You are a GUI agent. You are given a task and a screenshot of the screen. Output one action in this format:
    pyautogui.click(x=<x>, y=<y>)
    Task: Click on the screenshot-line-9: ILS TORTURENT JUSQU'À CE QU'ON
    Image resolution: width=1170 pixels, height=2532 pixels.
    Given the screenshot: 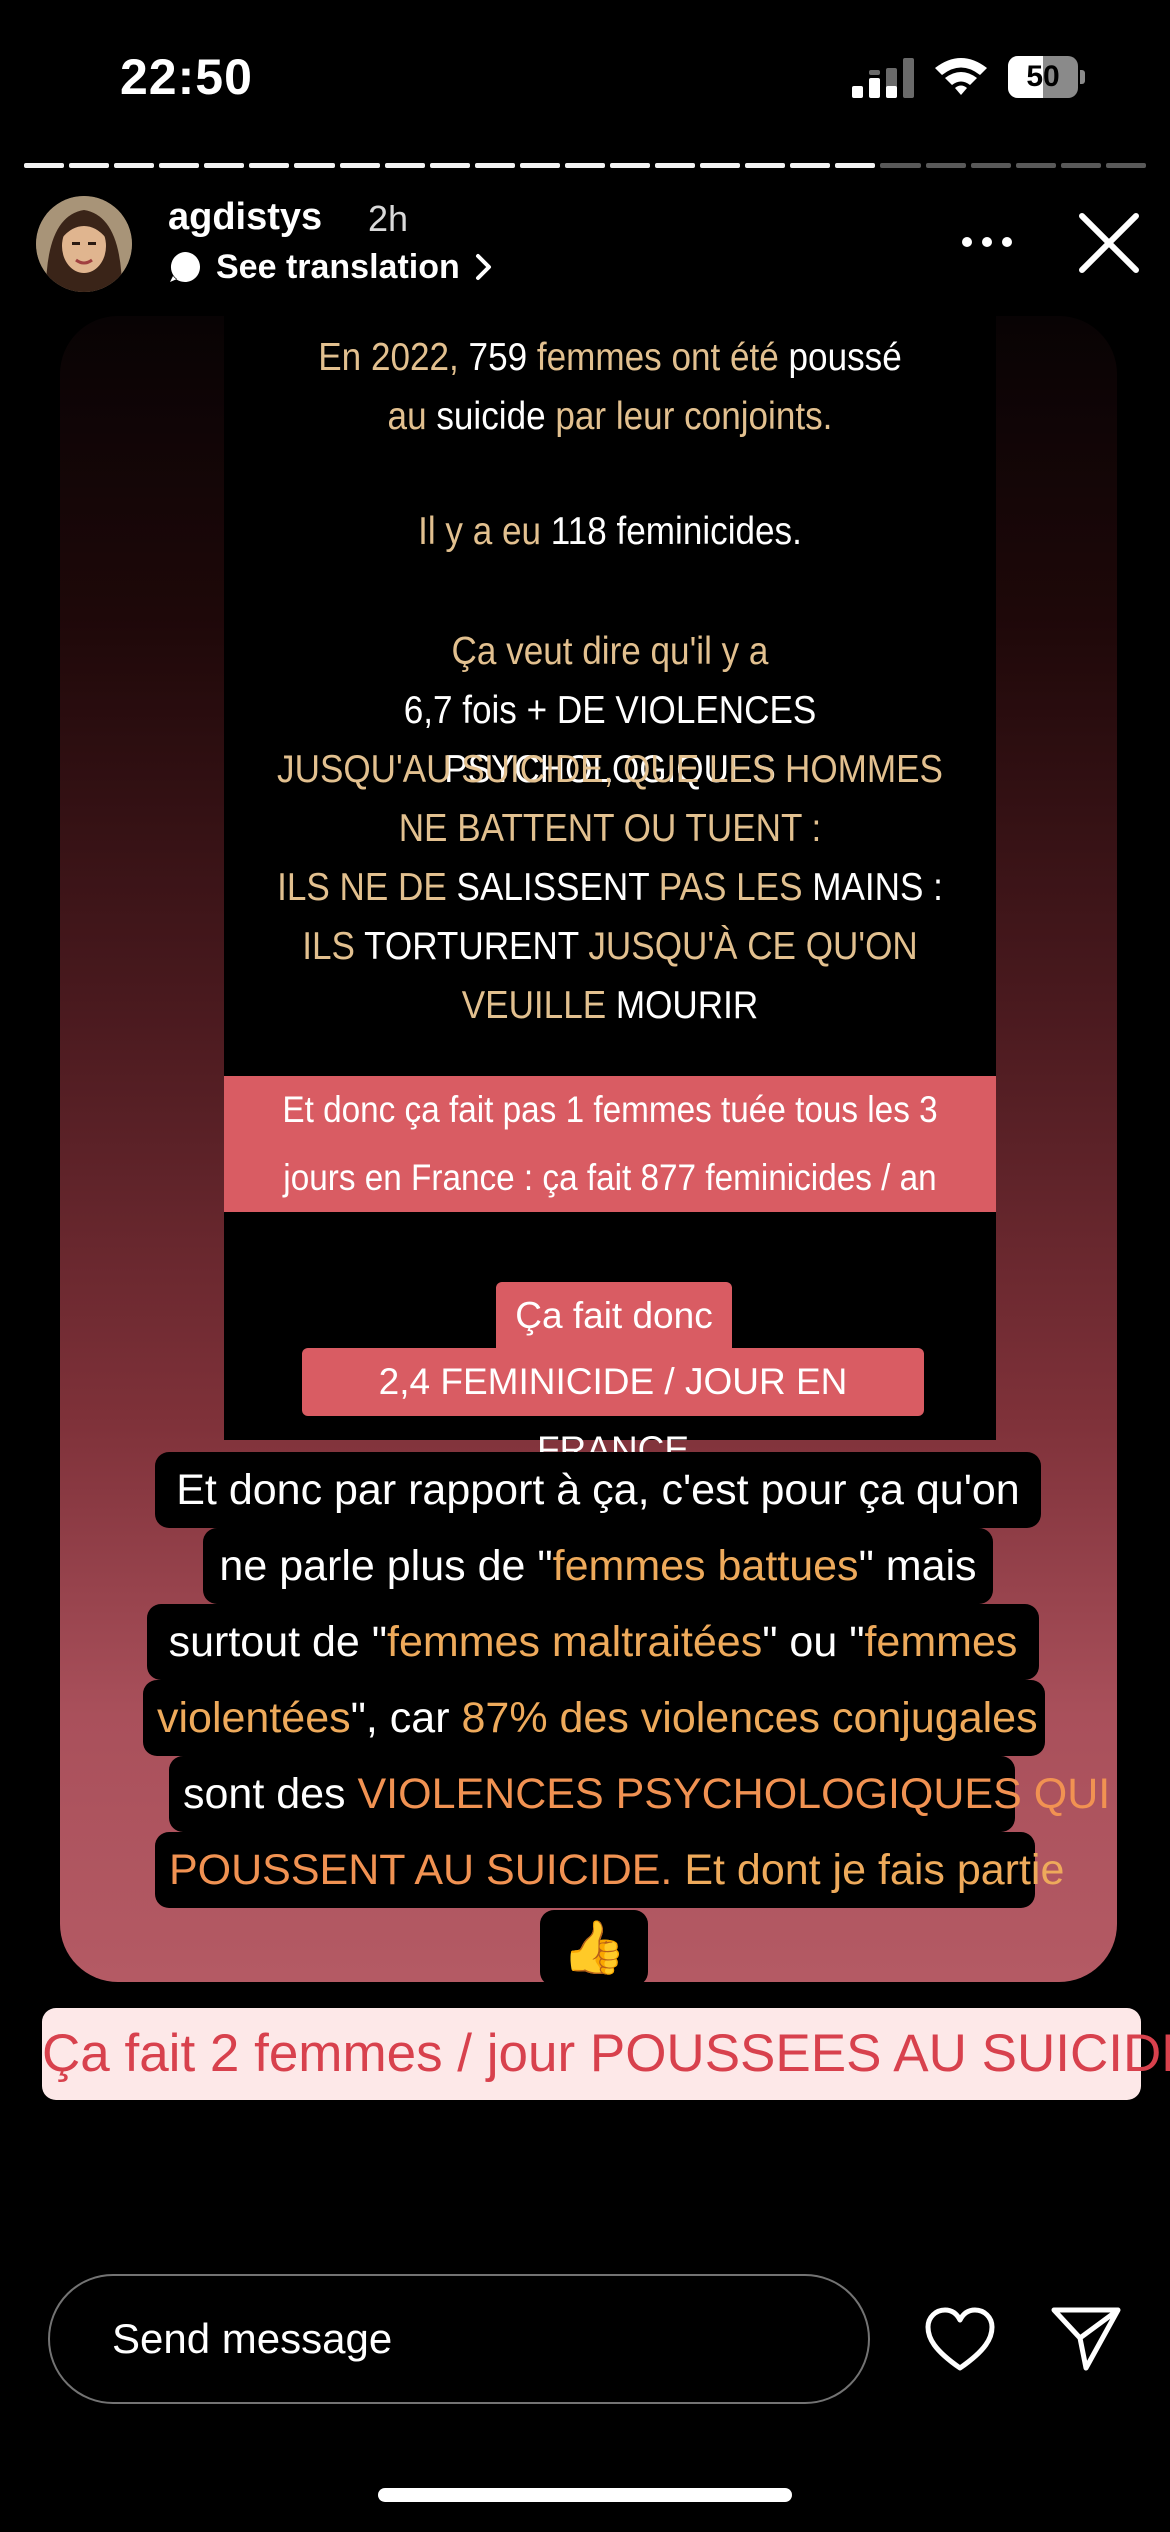 What is the action you would take?
    pyautogui.click(x=610, y=946)
    